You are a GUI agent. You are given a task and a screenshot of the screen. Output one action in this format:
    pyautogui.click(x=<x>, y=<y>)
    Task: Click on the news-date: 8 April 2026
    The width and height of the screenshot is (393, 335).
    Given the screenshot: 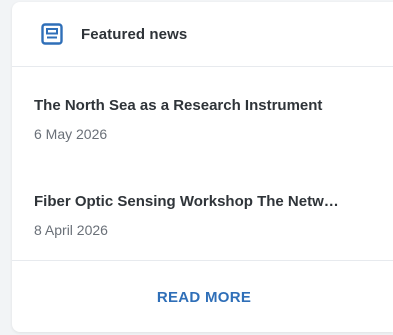 What is the action you would take?
    pyautogui.click(x=71, y=230)
    